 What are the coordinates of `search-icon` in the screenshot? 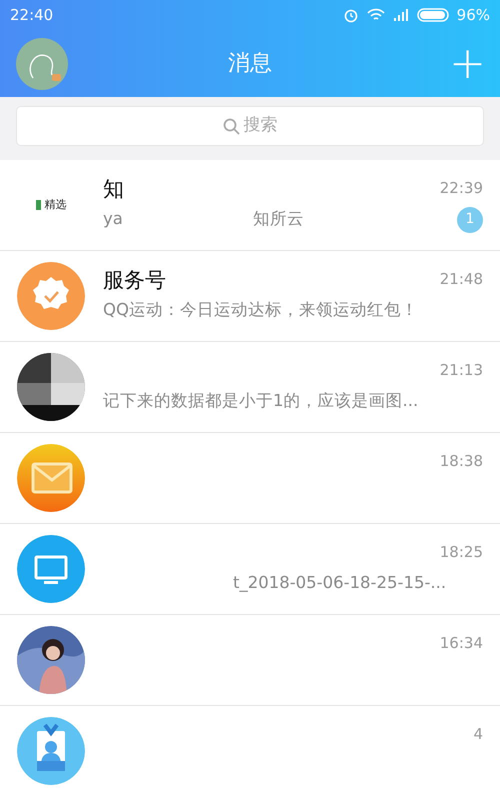 It's located at (231, 126).